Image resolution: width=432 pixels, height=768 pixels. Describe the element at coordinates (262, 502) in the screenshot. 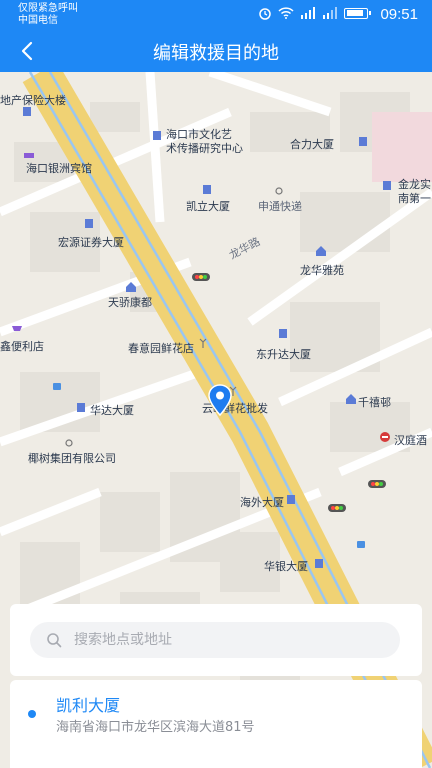

I see `map-label: 海外大厦` at that location.